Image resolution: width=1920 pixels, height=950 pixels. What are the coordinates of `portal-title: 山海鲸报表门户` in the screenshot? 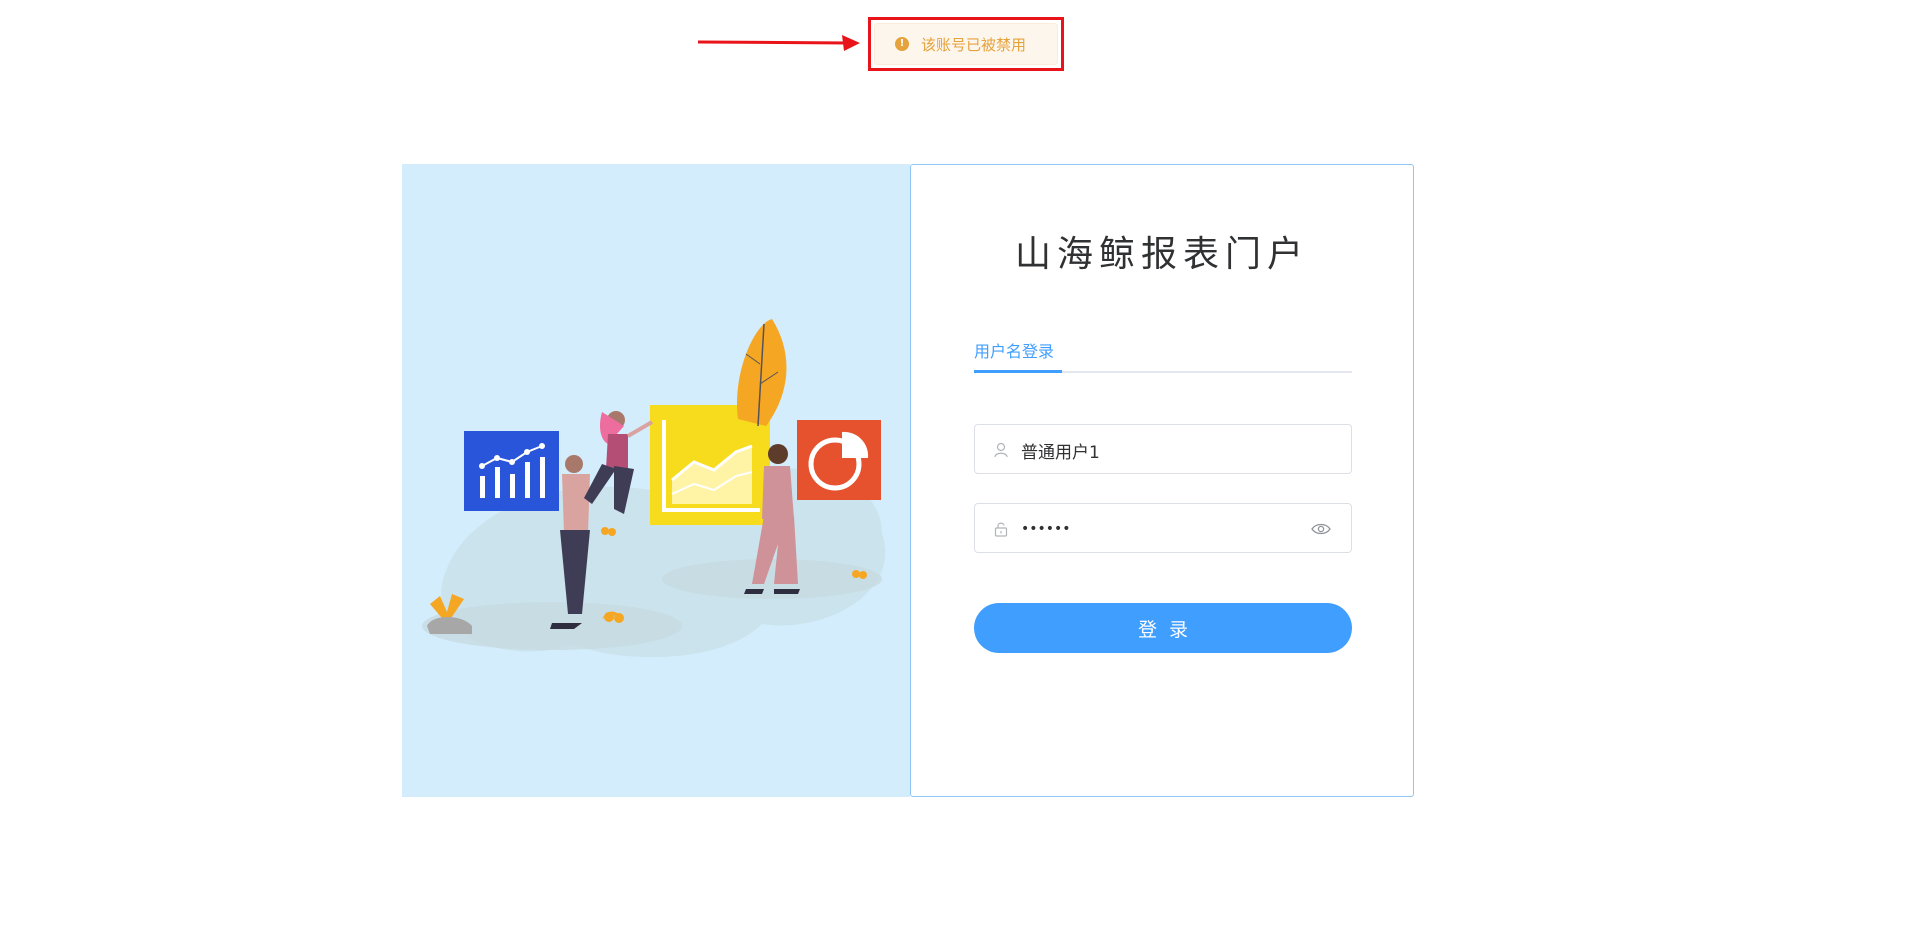 It's located at (1161, 254).